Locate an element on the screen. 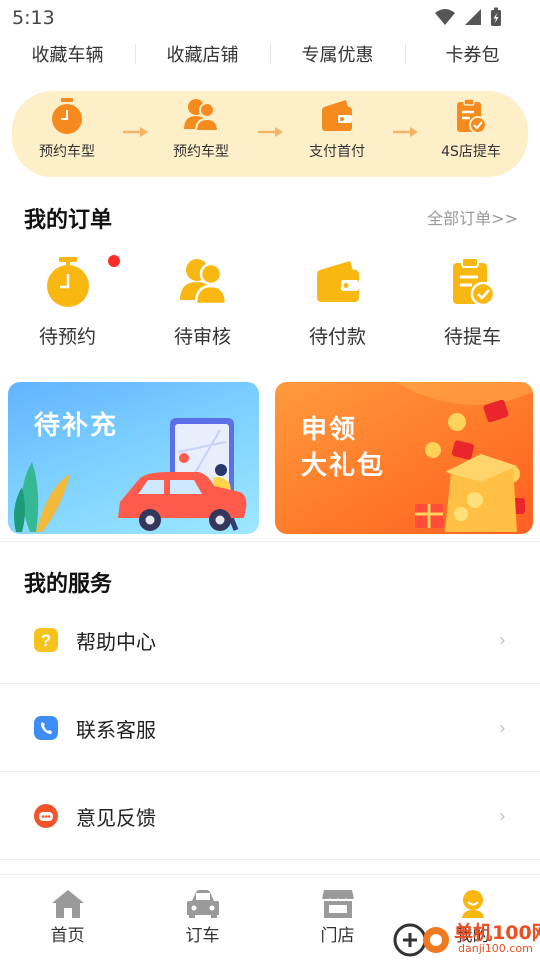 This screenshot has height=960, width=540. battery-icon is located at coordinates (496, 16).